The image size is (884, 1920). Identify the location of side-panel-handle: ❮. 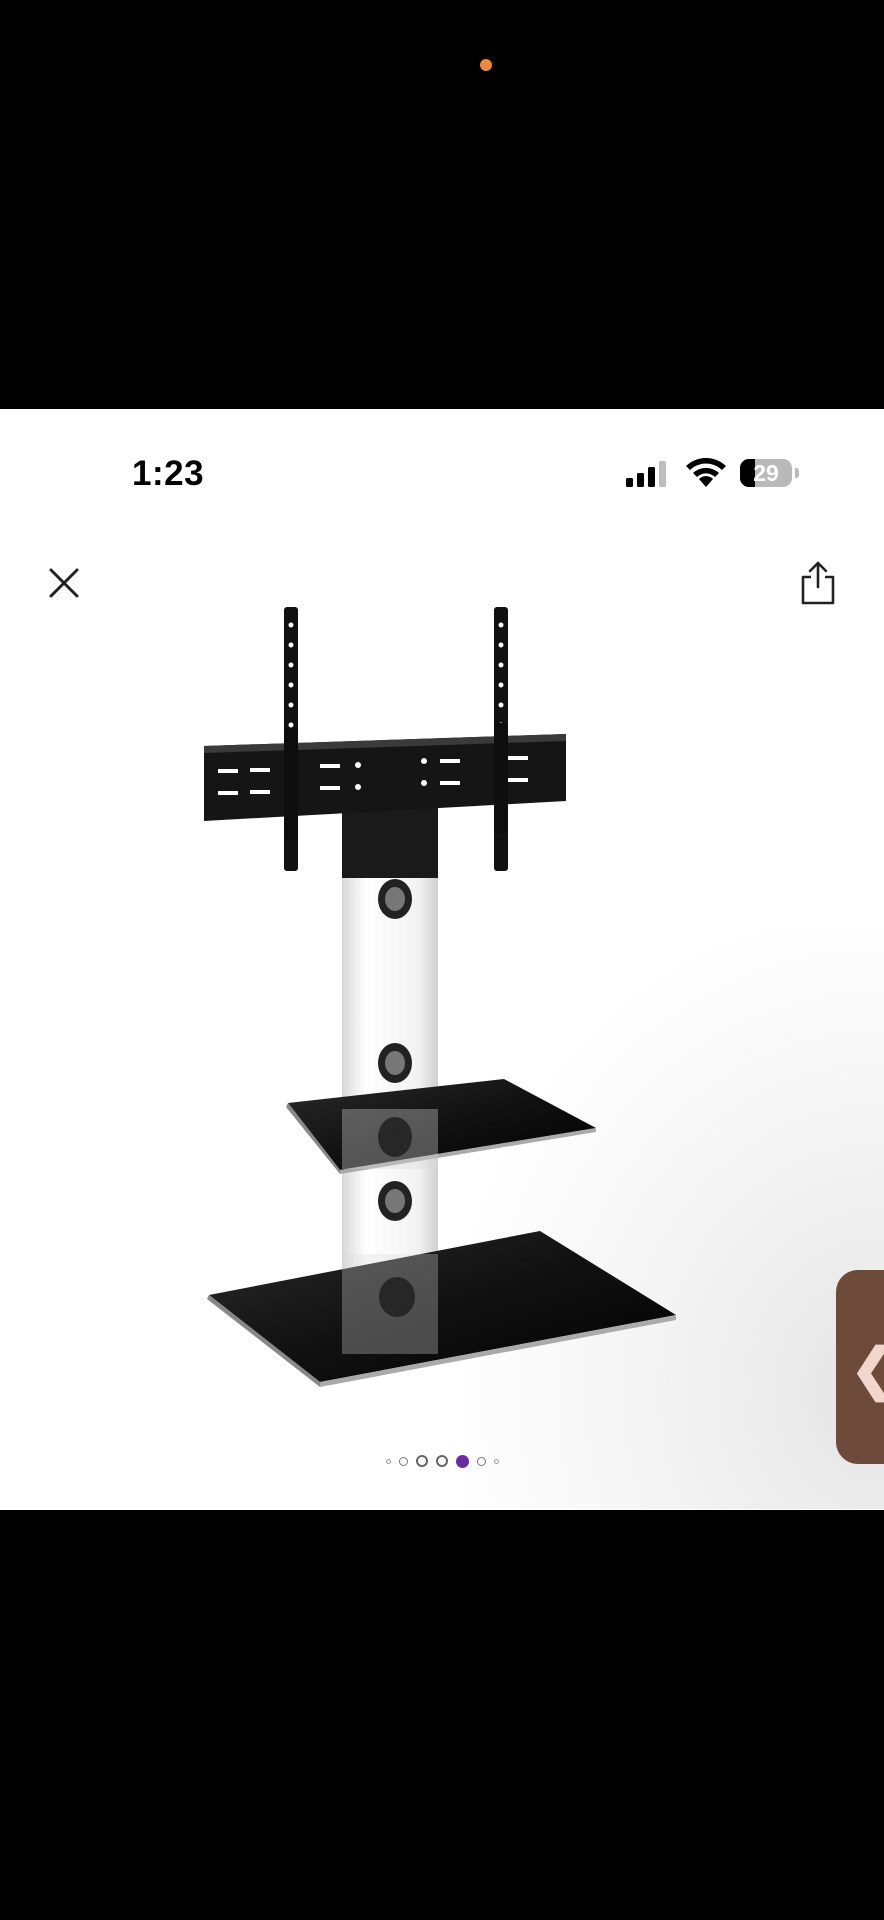
(860, 1367).